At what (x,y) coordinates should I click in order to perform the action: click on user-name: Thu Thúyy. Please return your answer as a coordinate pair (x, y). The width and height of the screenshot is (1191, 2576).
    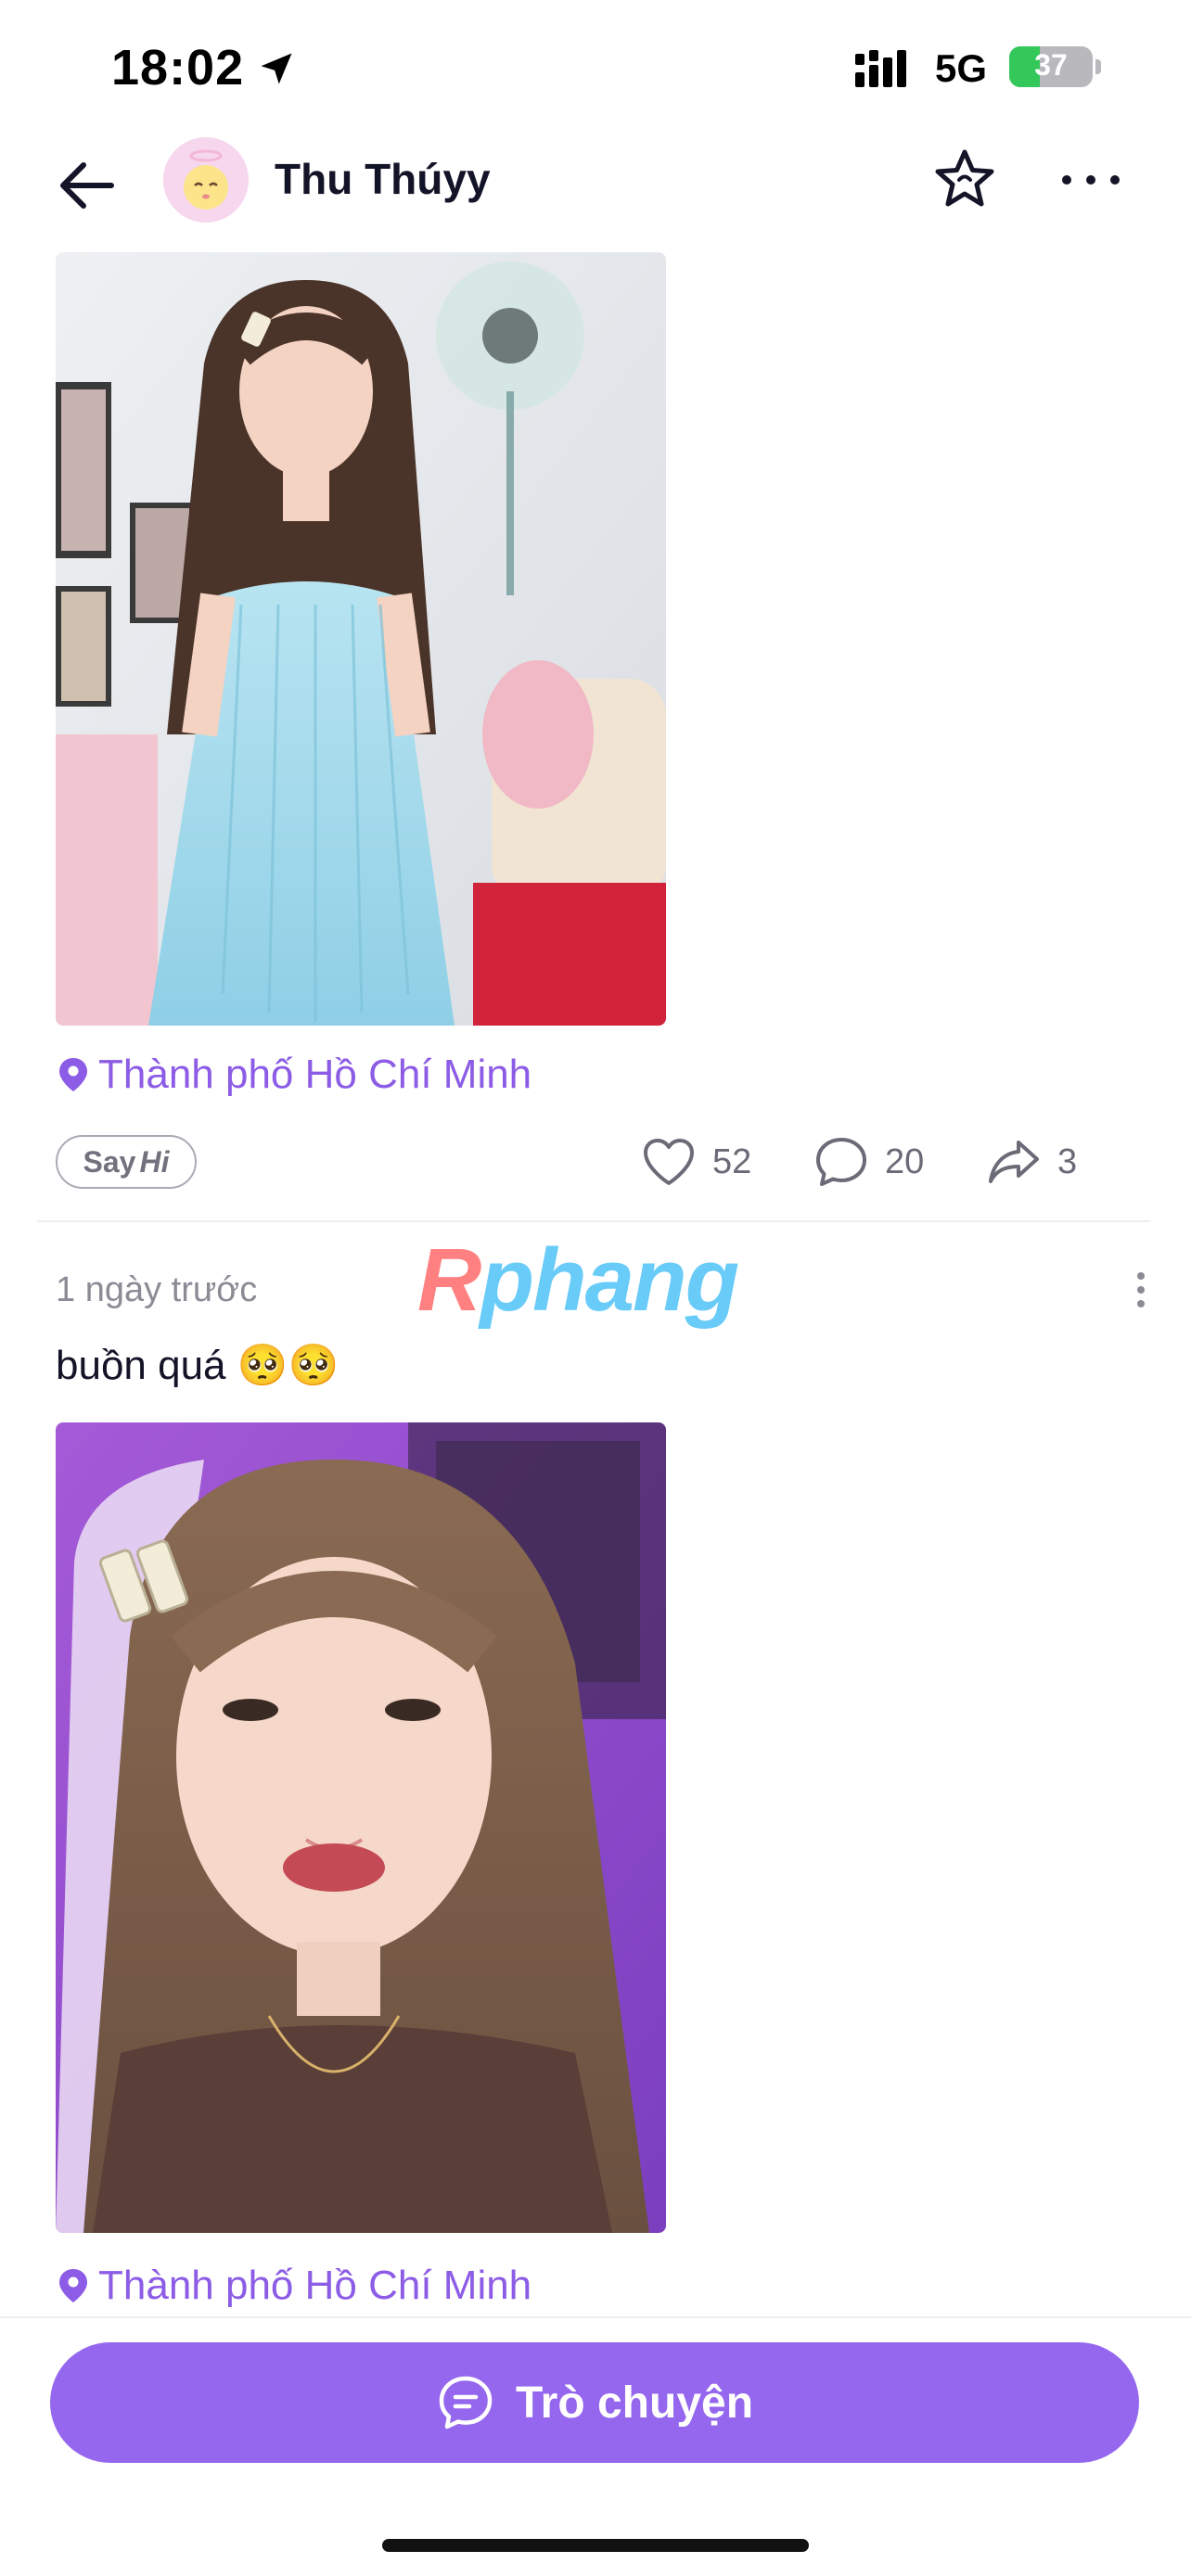
    Looking at the image, I should click on (383, 179).